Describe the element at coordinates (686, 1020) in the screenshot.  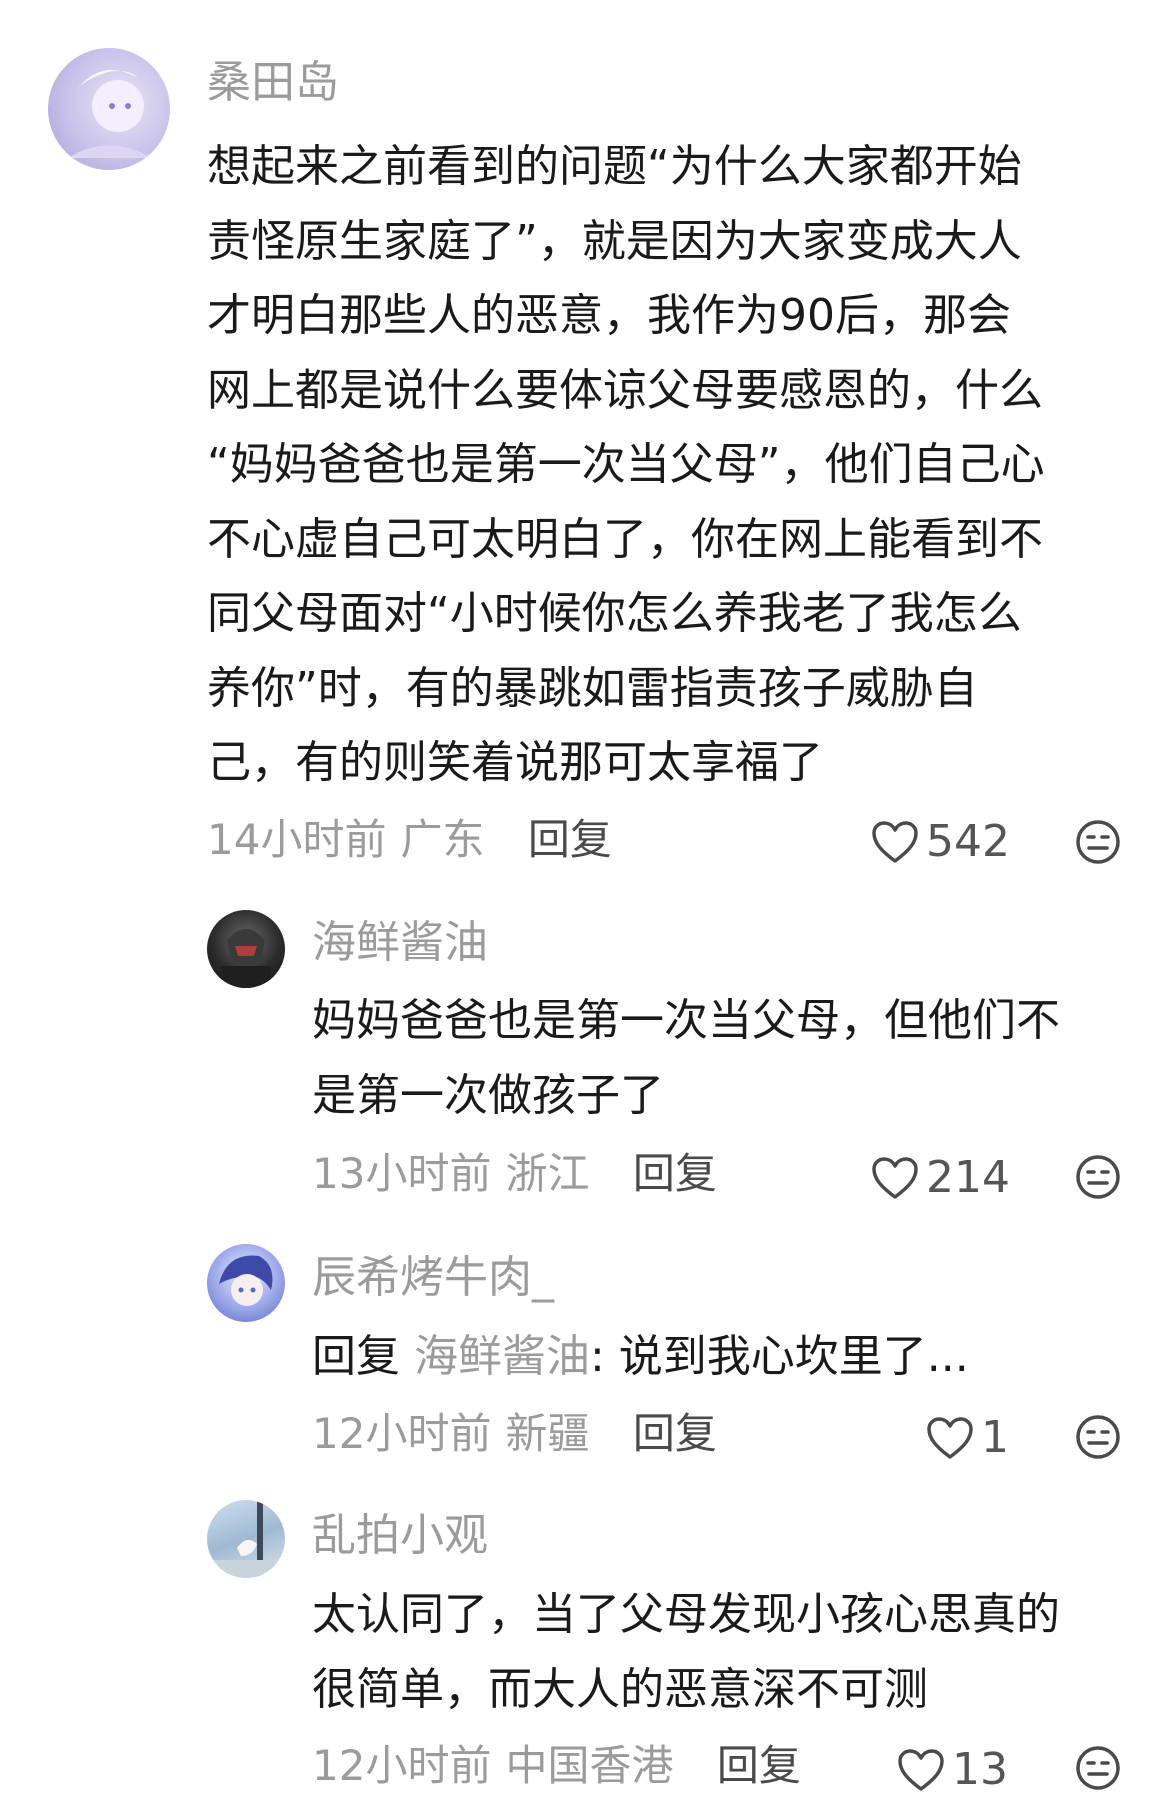
I see `reply-line: 妈妈爸爸也是第一次当父母，但他们不` at that location.